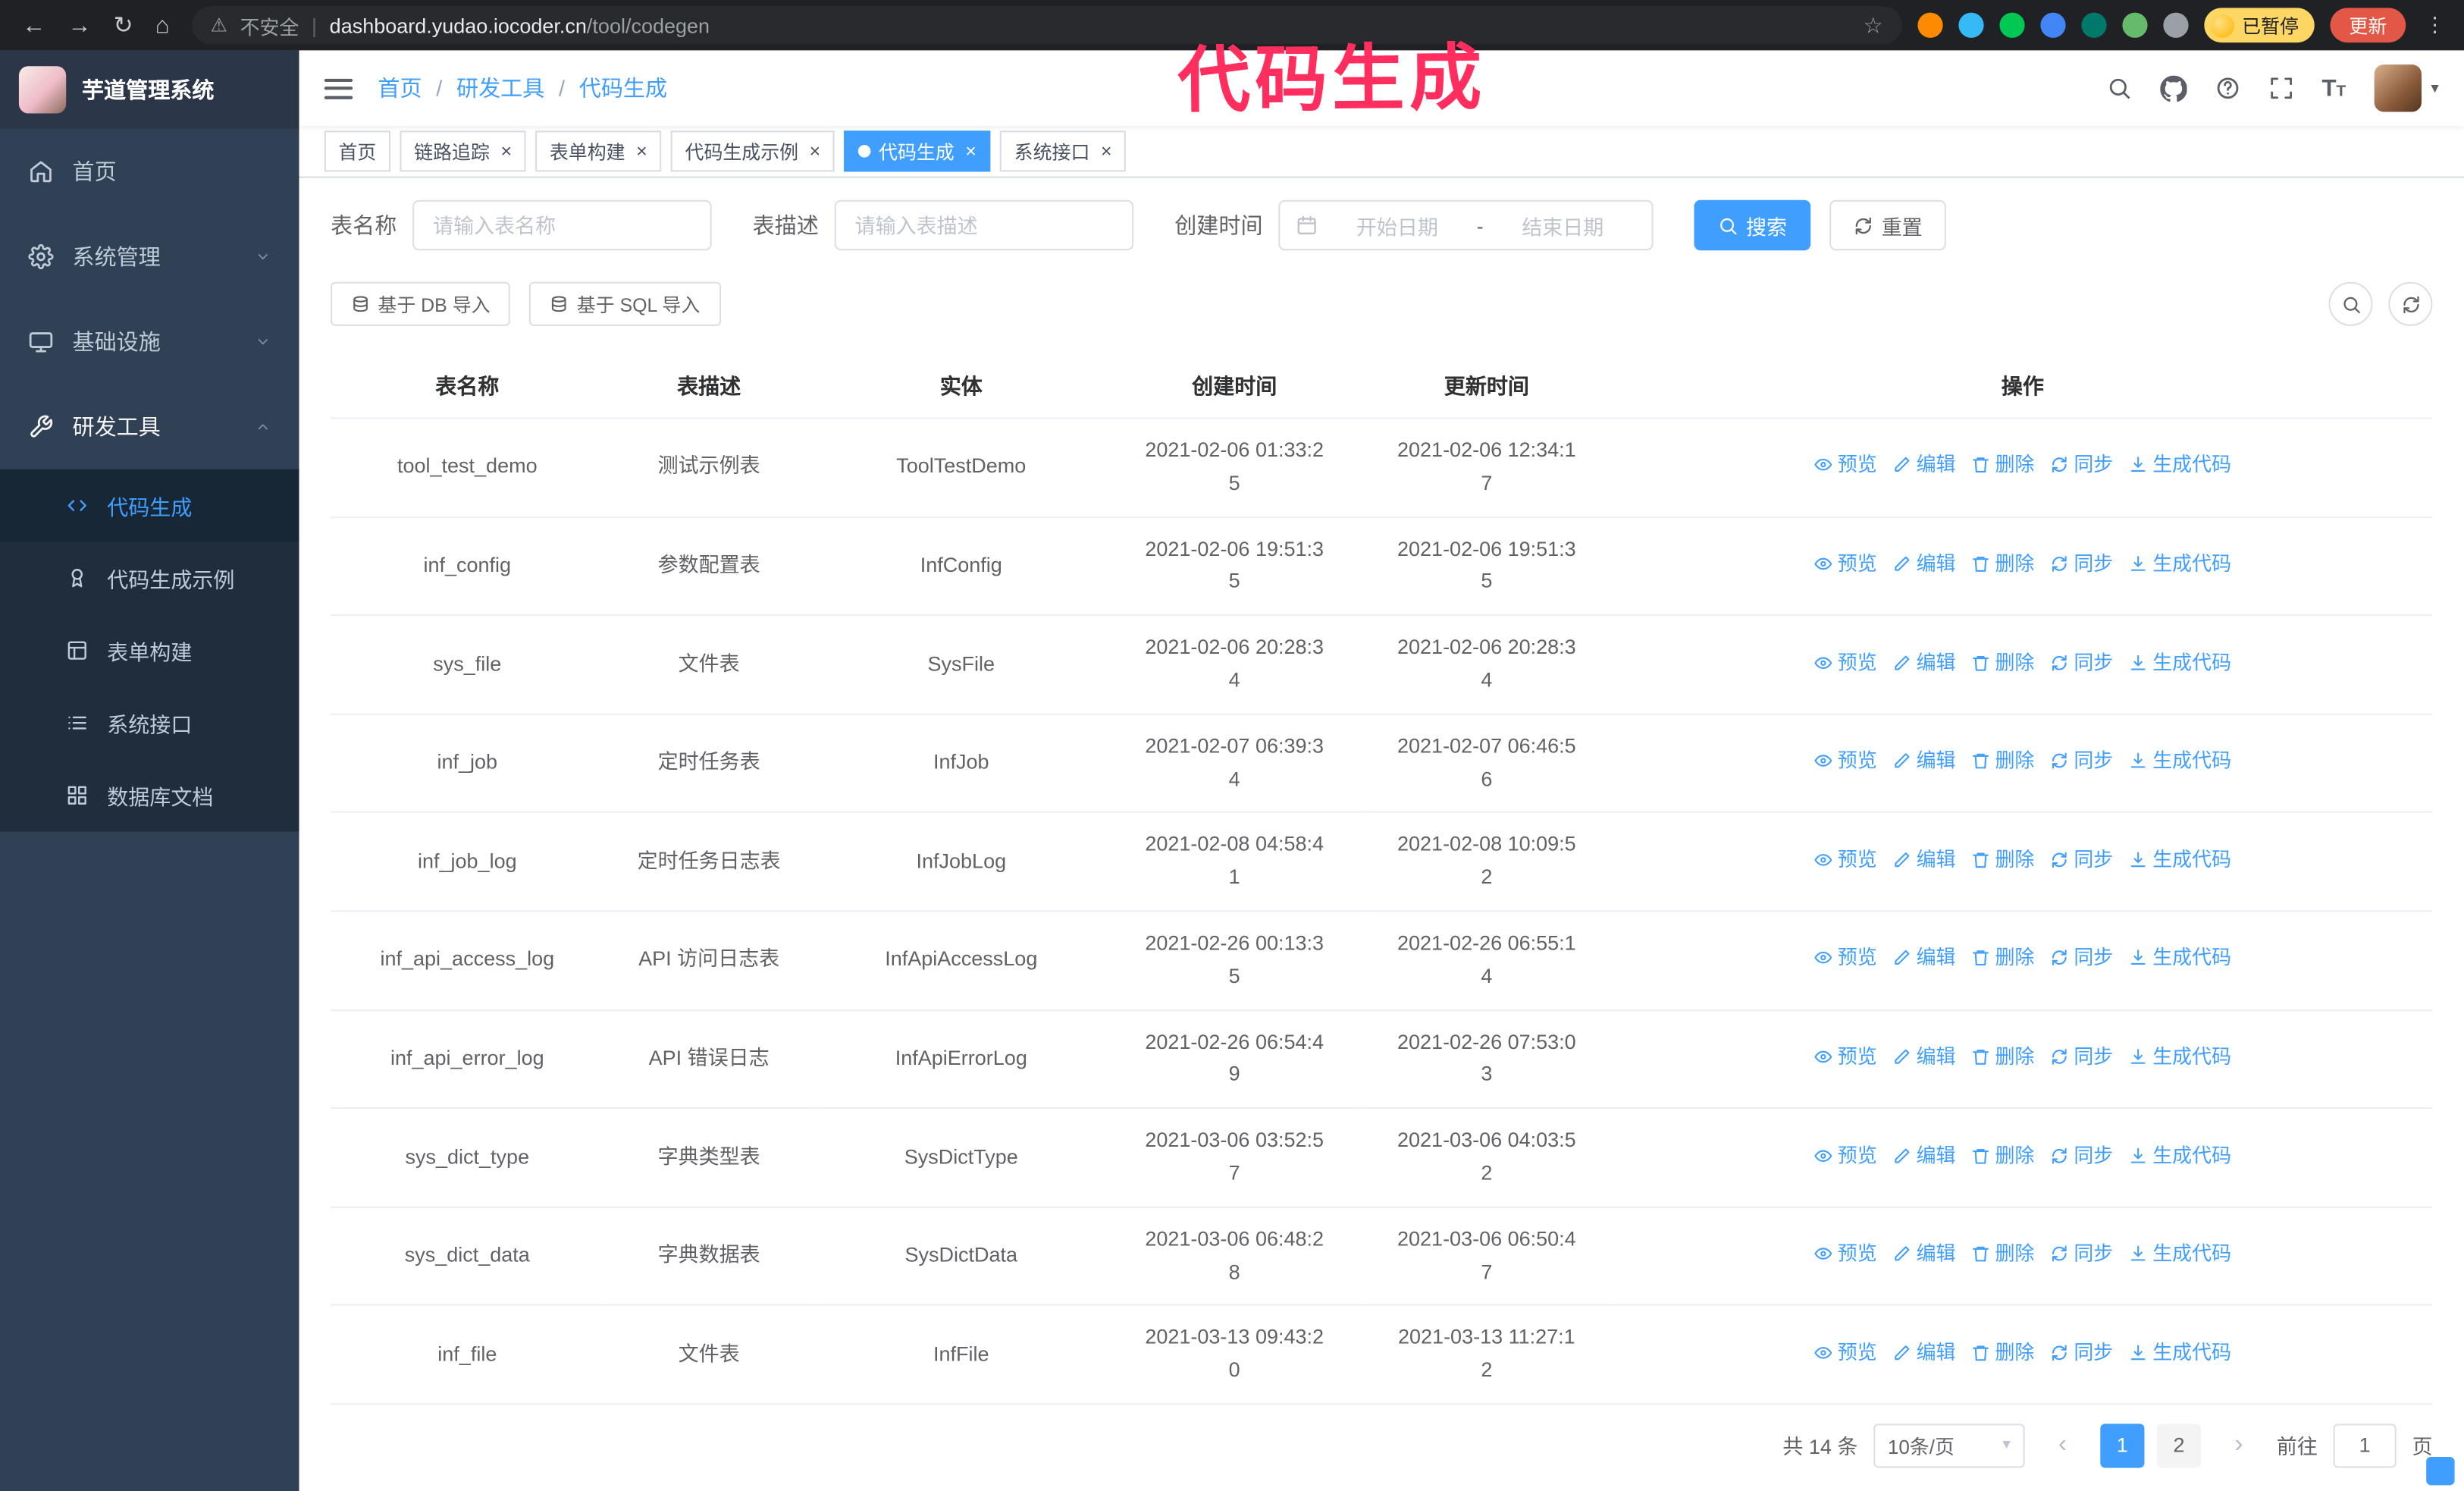 The height and width of the screenshot is (1491, 2464). I want to click on sidebar-subitem-db: 数据库文档, so click(150, 795).